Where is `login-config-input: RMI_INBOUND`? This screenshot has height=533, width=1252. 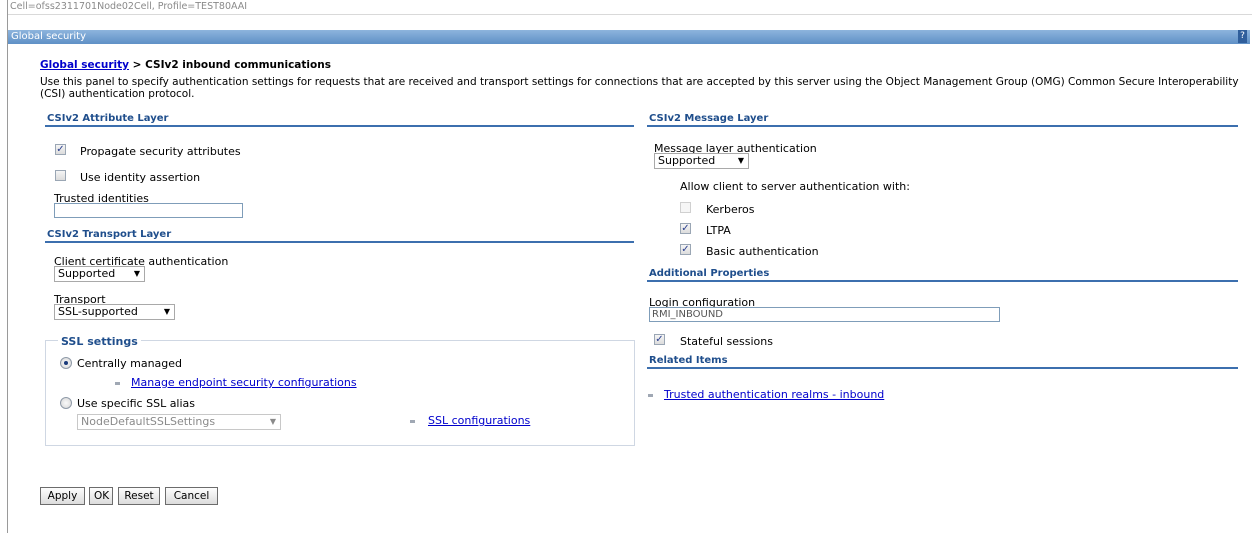
login-config-input: RMI_INBOUND is located at coordinates (824, 314).